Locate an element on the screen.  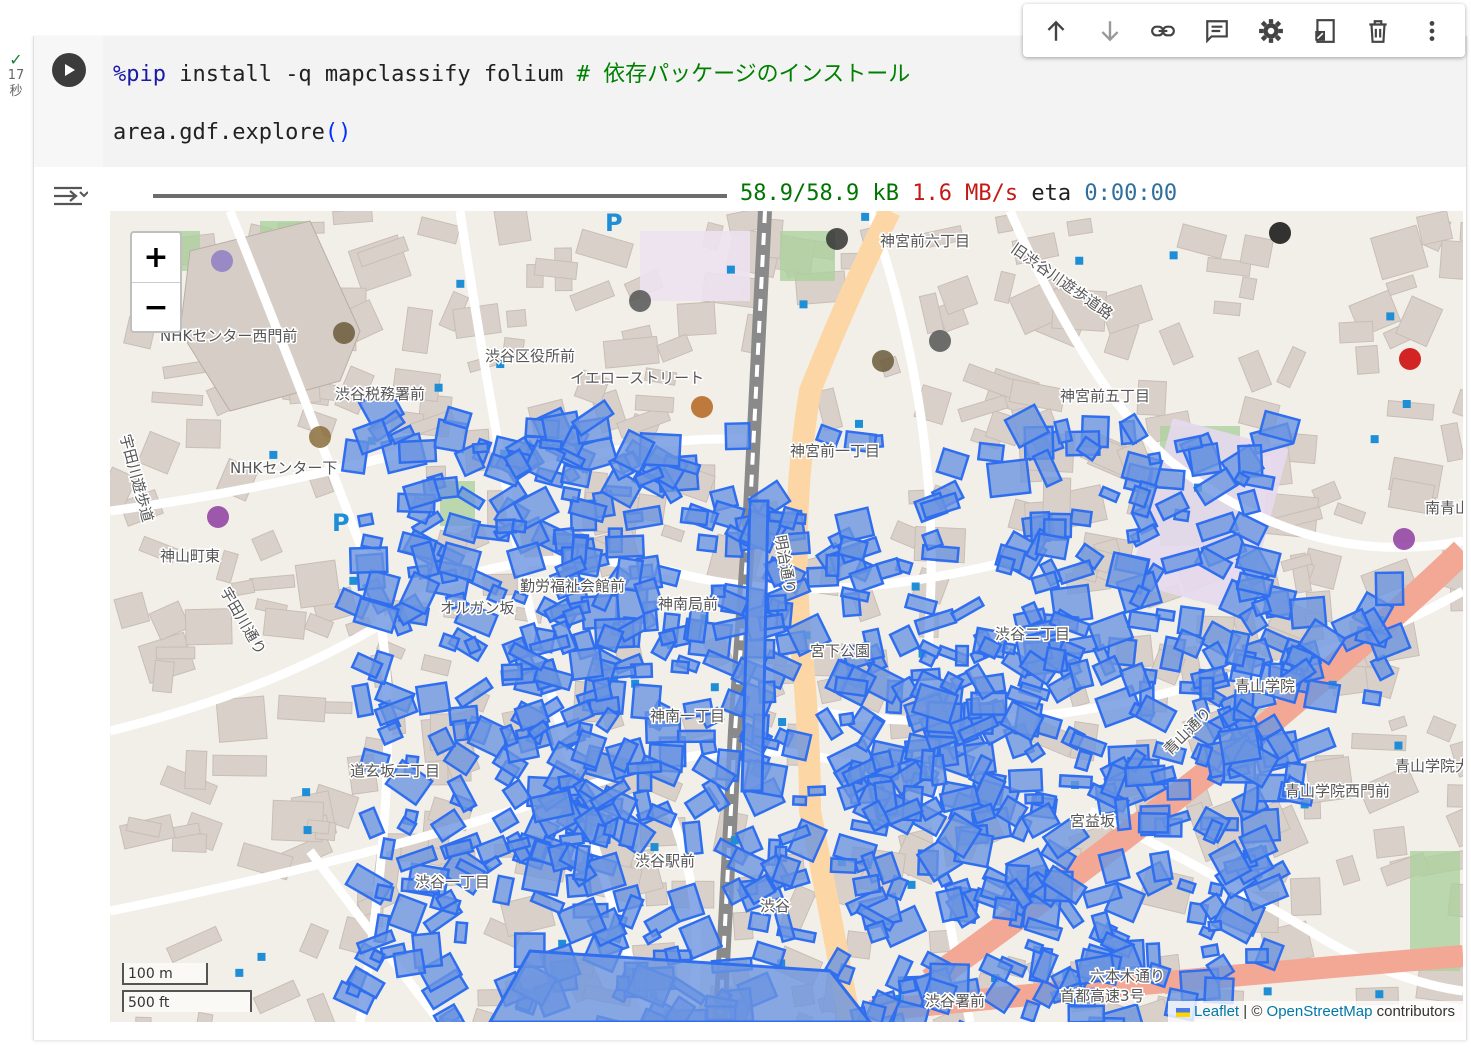
map-label: 渋谷署前 is located at coordinates (955, 1001).